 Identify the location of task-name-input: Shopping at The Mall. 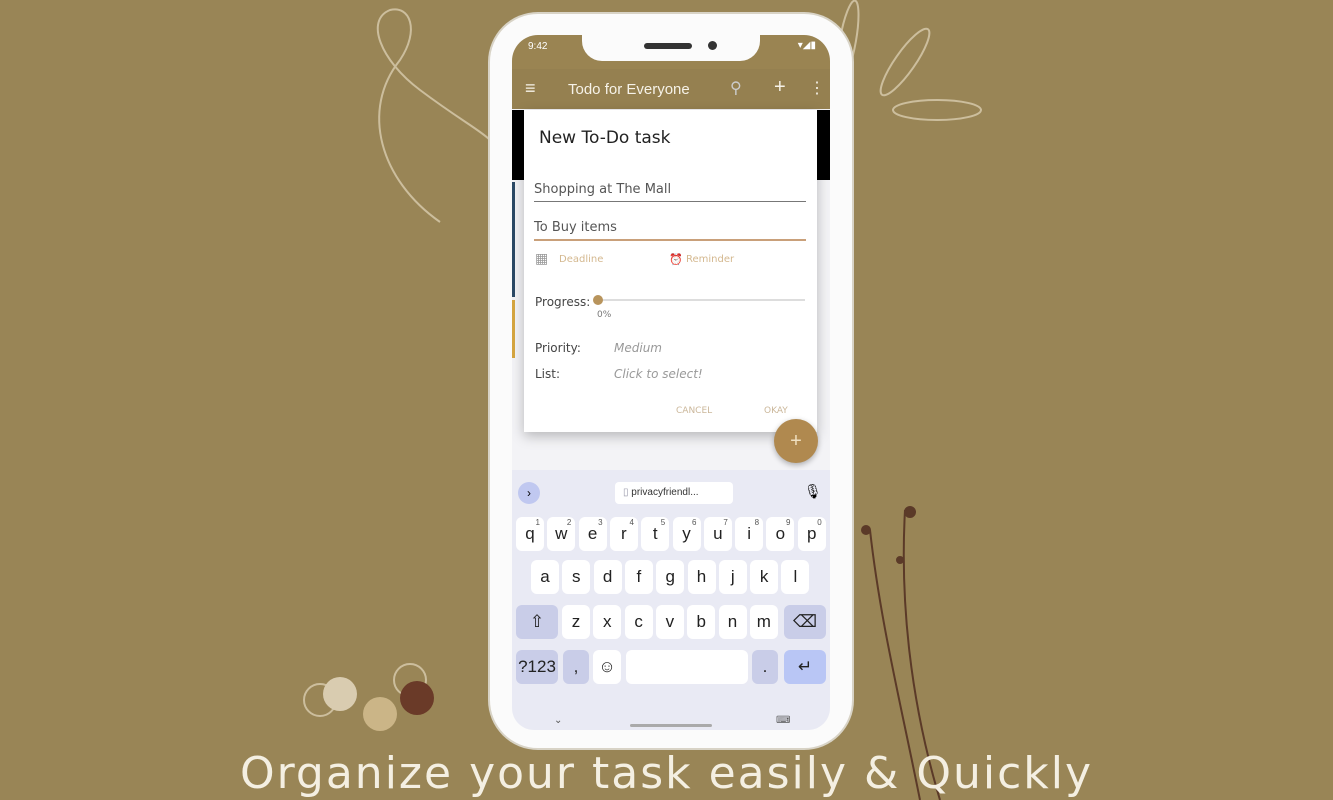
(670, 190).